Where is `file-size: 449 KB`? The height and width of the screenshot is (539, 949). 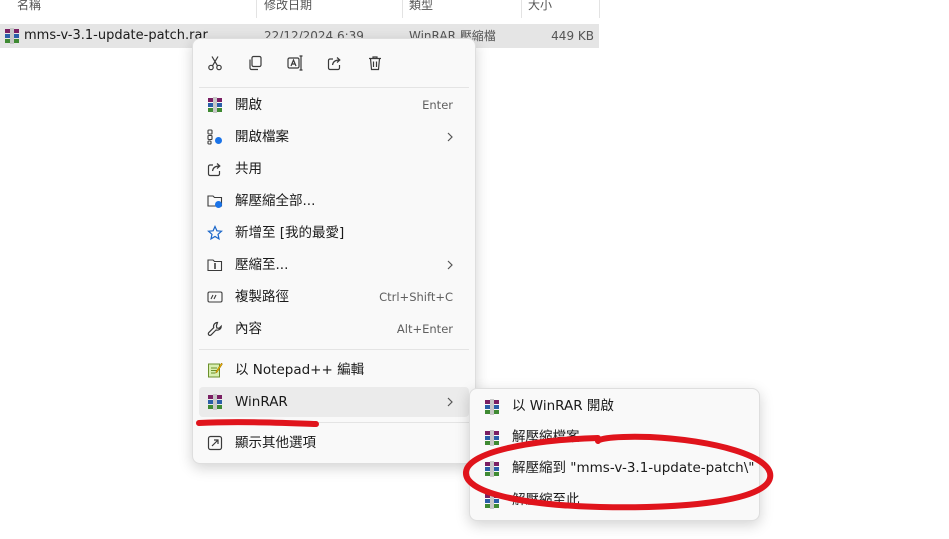
file-size: 449 KB is located at coordinates (572, 36).